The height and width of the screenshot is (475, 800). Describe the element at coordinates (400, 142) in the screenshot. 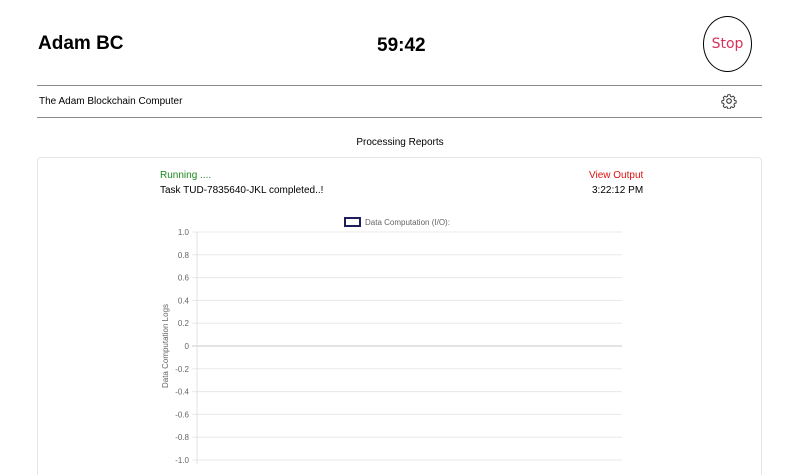

I see `section-title: Processing Reports` at that location.